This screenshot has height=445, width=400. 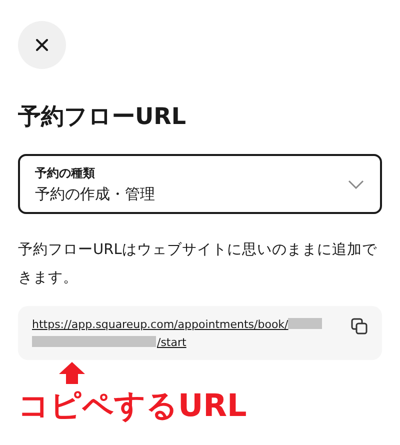 What do you see at coordinates (133, 406) in the screenshot?
I see `annotation-text: コピペするURL` at bounding box center [133, 406].